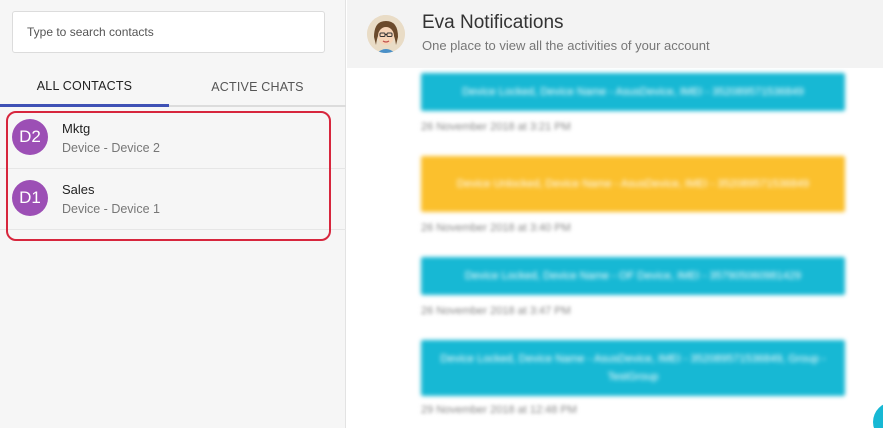  I want to click on avatar: D2, so click(30, 137).